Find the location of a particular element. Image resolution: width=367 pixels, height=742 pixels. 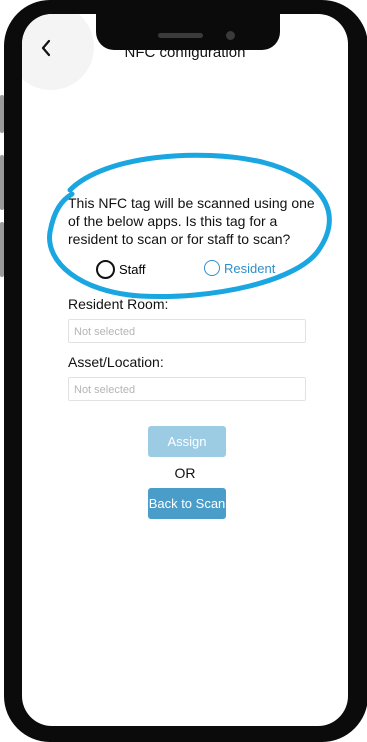

phone-notch is located at coordinates (188, 32).